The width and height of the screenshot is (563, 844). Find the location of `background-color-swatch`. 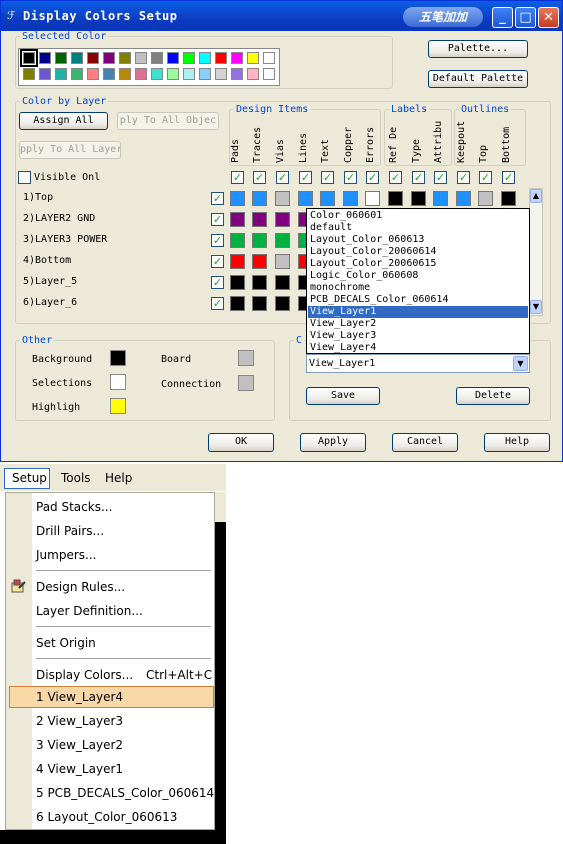

background-color-swatch is located at coordinates (118, 358).